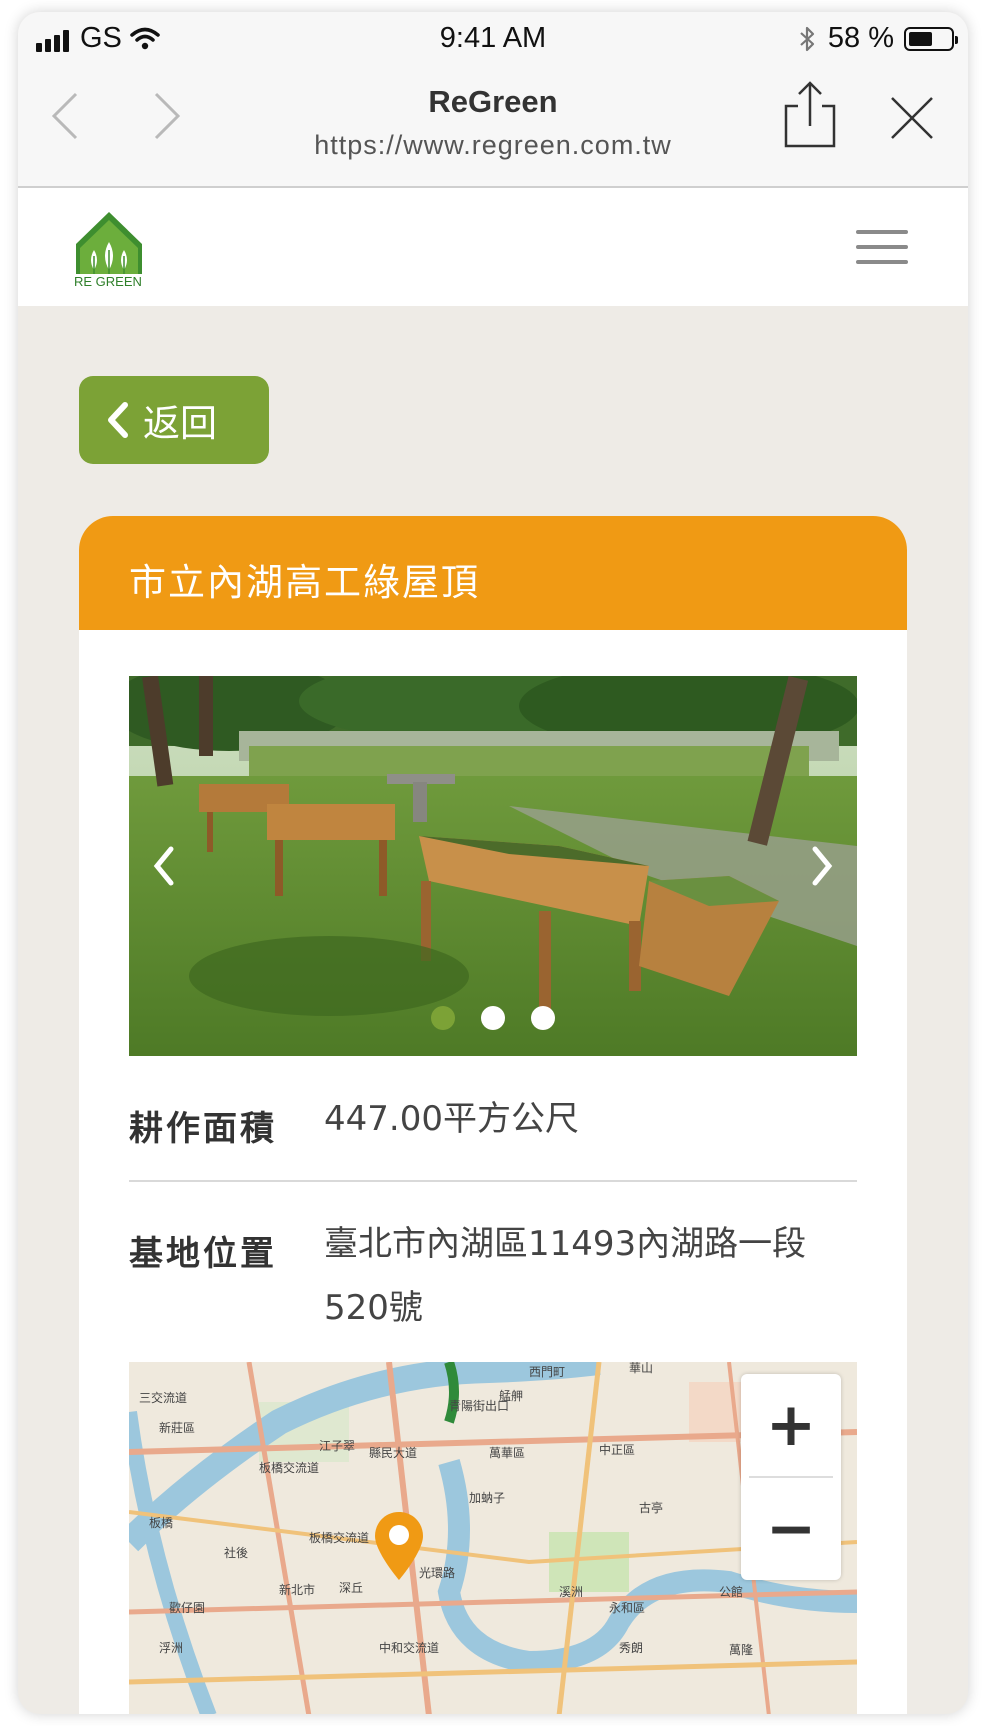 This screenshot has height=1726, width=986. What do you see at coordinates (163, 1397) in the screenshot?
I see `map-label: 三交流道` at bounding box center [163, 1397].